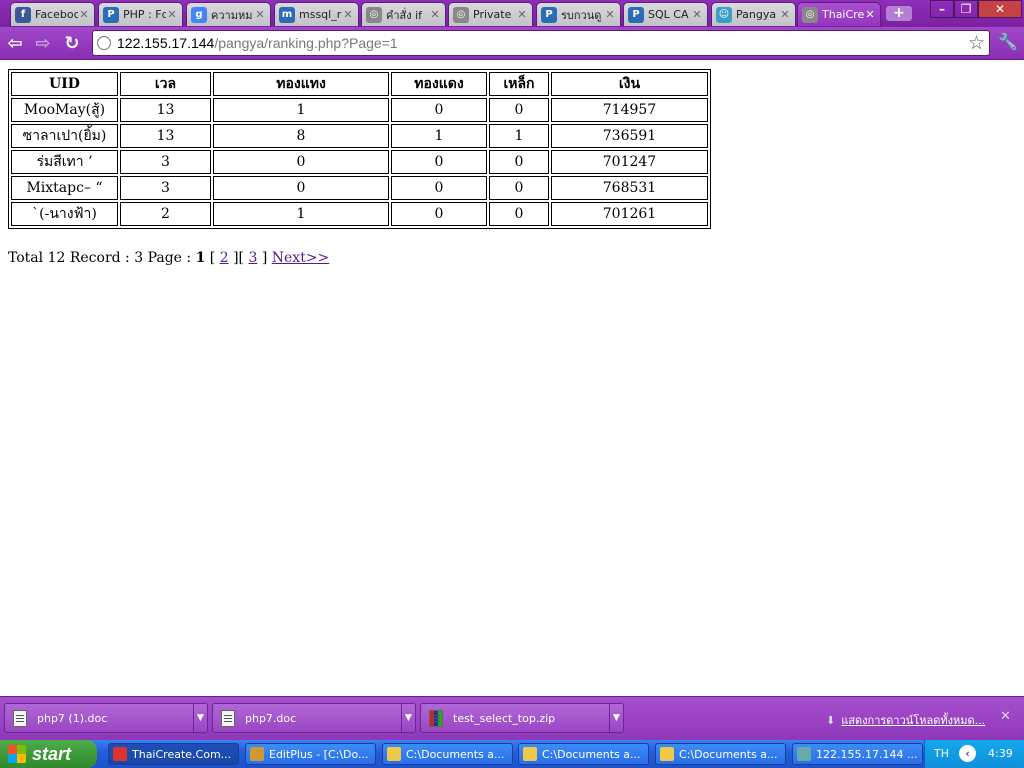 The height and width of the screenshot is (768, 1024). What do you see at coordinates (72, 44) in the screenshot?
I see `reload-icon: ↻` at bounding box center [72, 44].